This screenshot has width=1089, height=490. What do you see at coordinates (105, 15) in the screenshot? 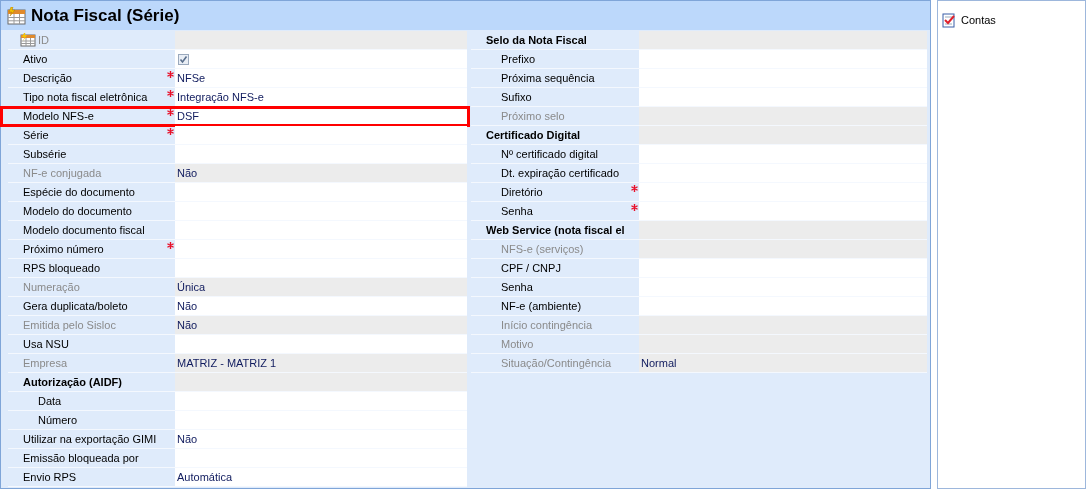
I see `window-title: Nota Fiscal (Série)` at bounding box center [105, 15].